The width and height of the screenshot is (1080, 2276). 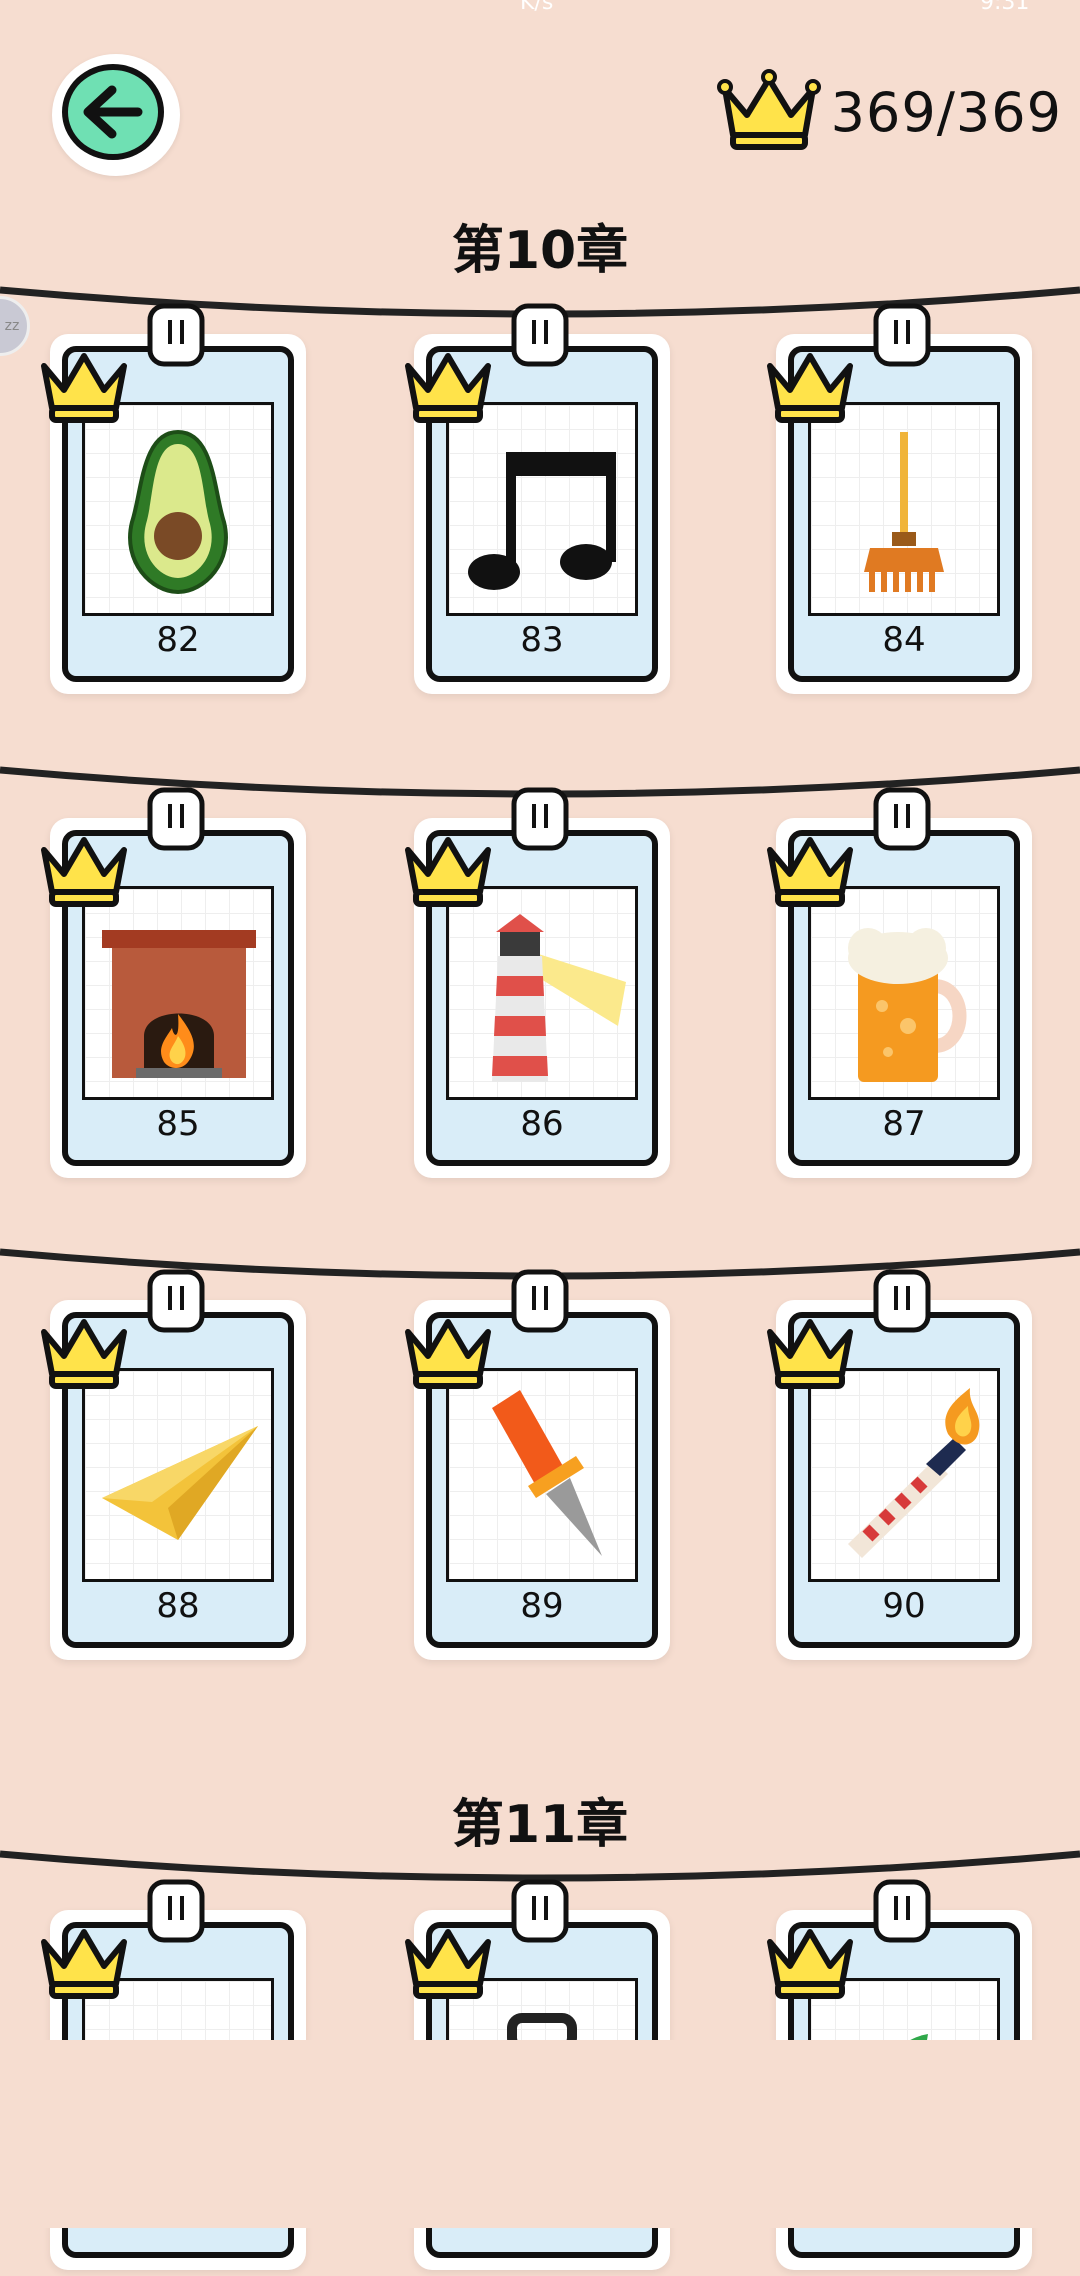 I want to click on level-card-90: 90, so click(x=902, y=1466).